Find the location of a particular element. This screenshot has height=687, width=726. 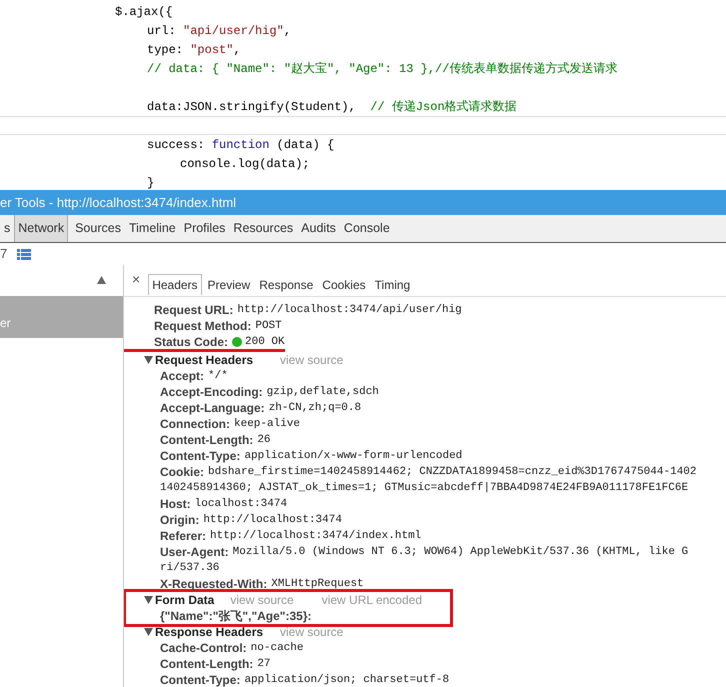

header-value: 1402458914360; AJSTAT_ok_times=1; GTMusic=abcdeff|7BBA4D9874E24FB9A011178FE1FC6E is located at coordinates (424, 488).